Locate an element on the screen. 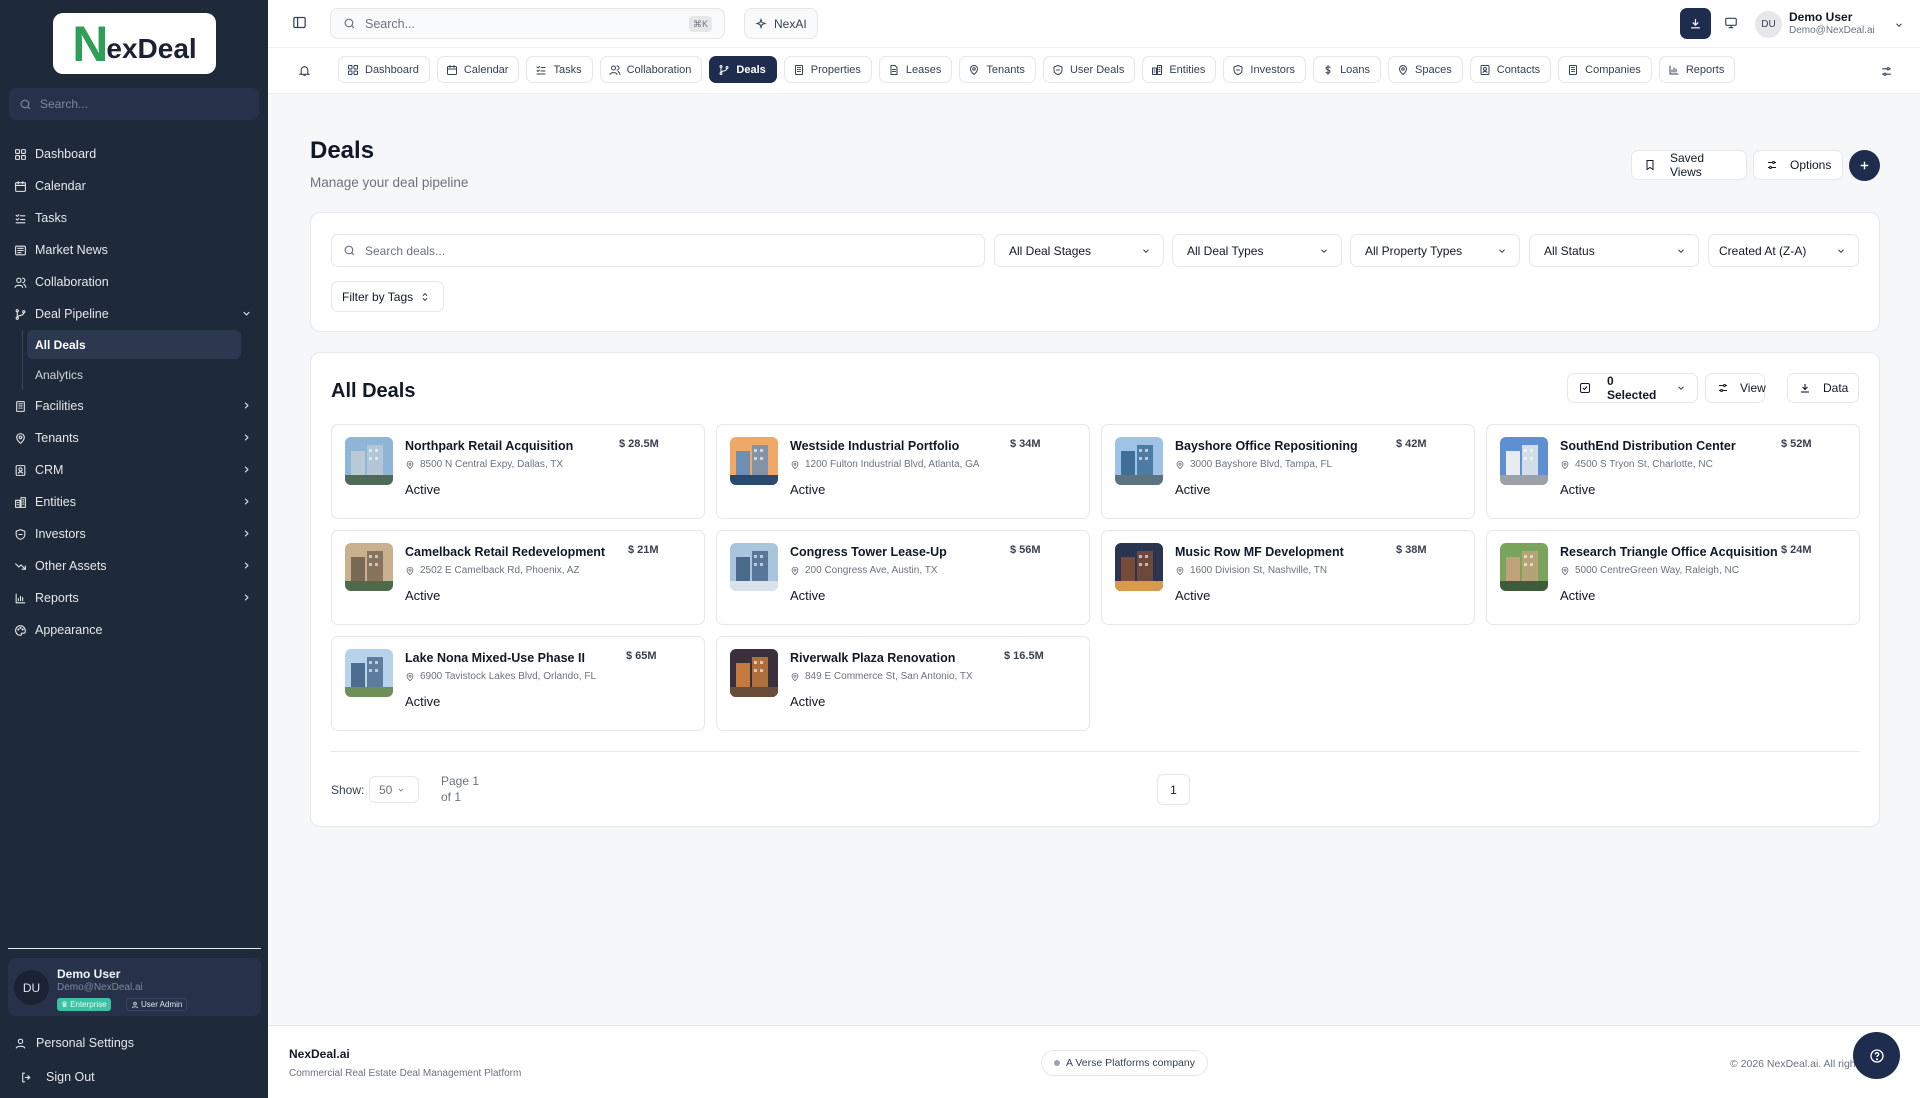 Image resolution: width=1920 pixels, height=1098 pixels. view-button: View is located at coordinates (1735, 388).